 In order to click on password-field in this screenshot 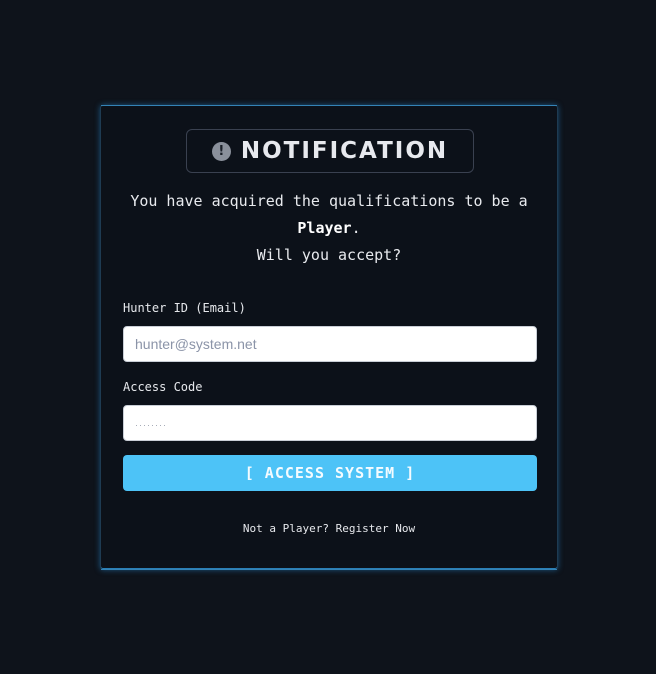, I will do `click(330, 423)`.